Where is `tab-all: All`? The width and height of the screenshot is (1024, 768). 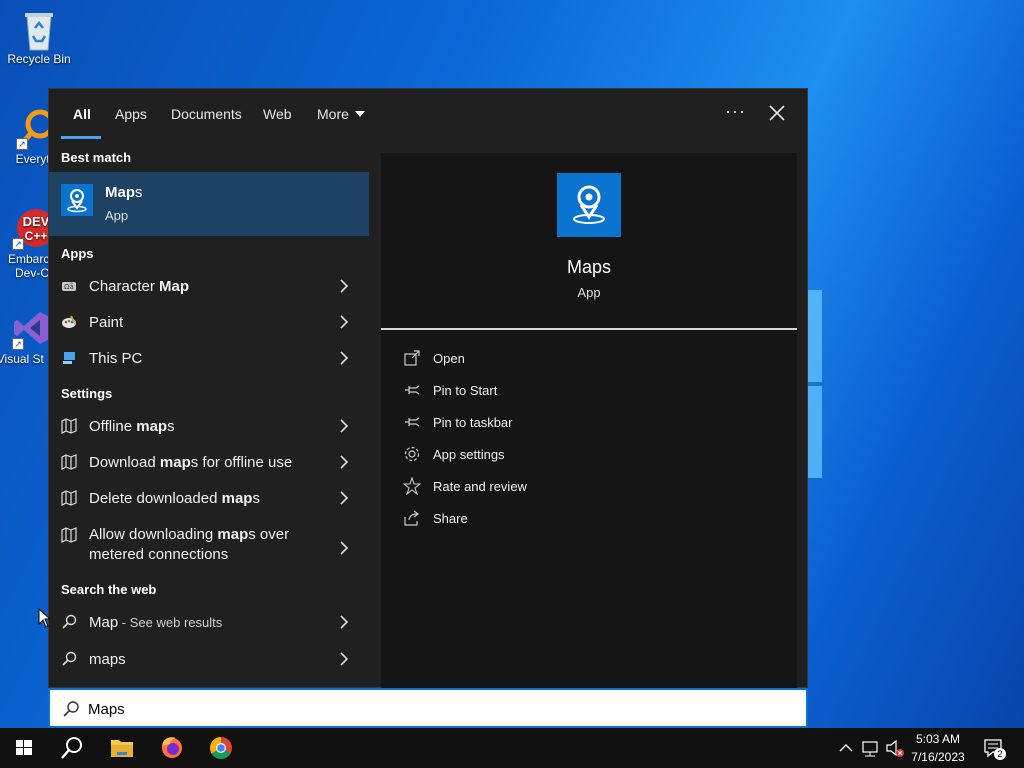
tab-all: All is located at coordinates (82, 114).